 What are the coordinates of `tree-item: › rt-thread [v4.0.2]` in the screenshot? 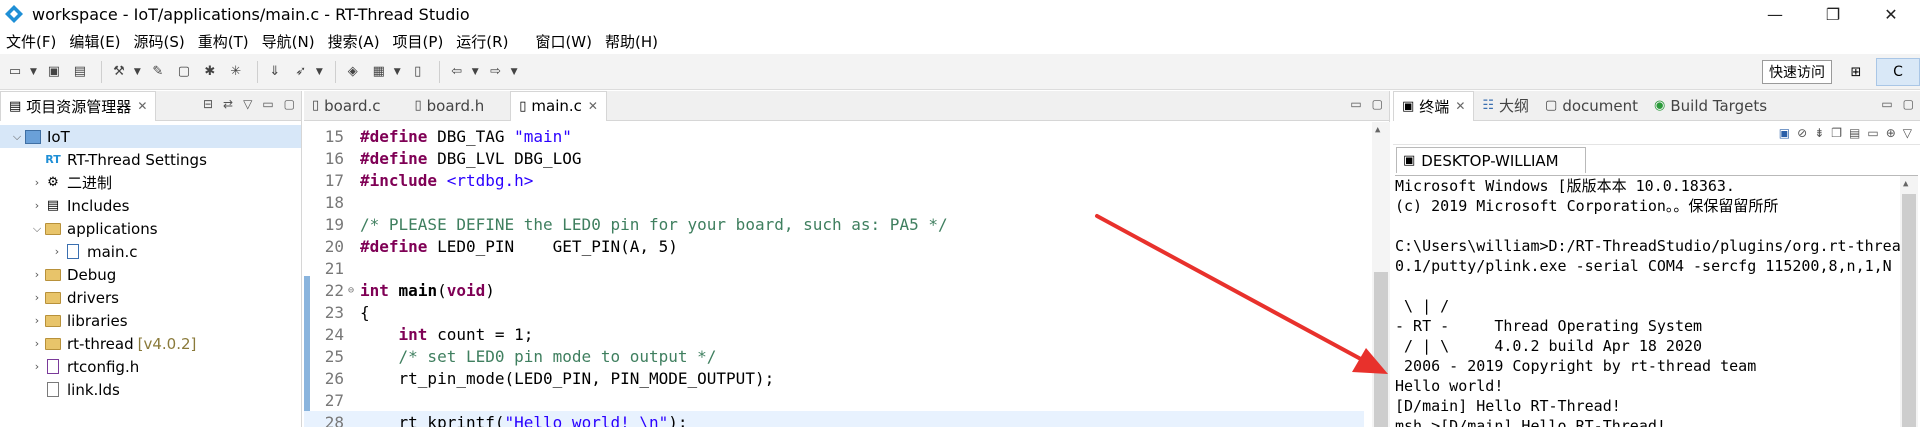 It's located at (150, 343).